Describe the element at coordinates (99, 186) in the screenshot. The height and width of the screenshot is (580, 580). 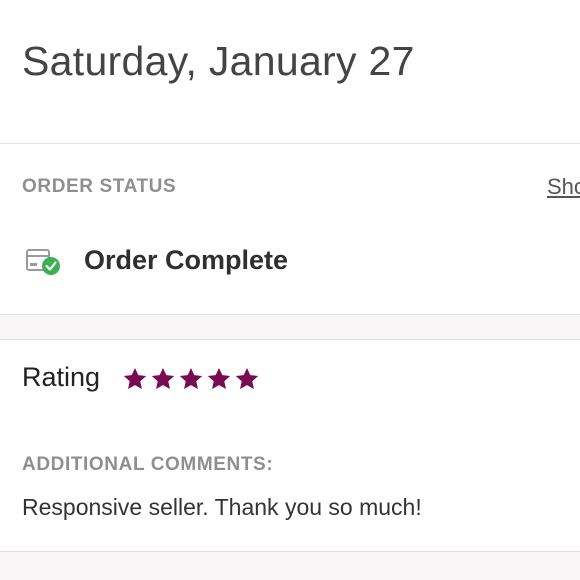
I see `order-status-label: ORDER STATUS` at that location.